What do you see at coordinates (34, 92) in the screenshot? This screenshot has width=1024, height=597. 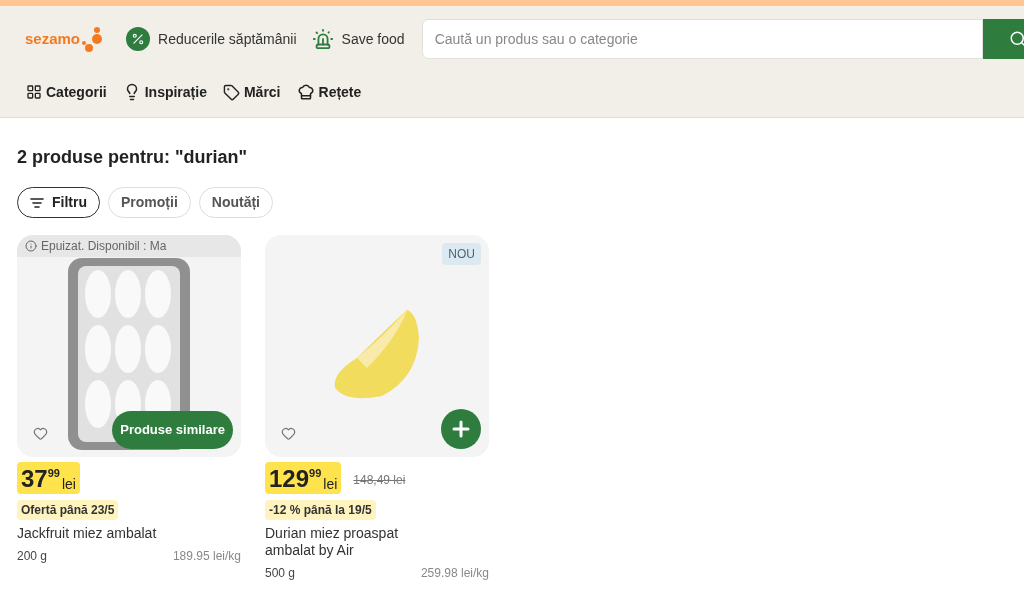 I see `grid-icon` at bounding box center [34, 92].